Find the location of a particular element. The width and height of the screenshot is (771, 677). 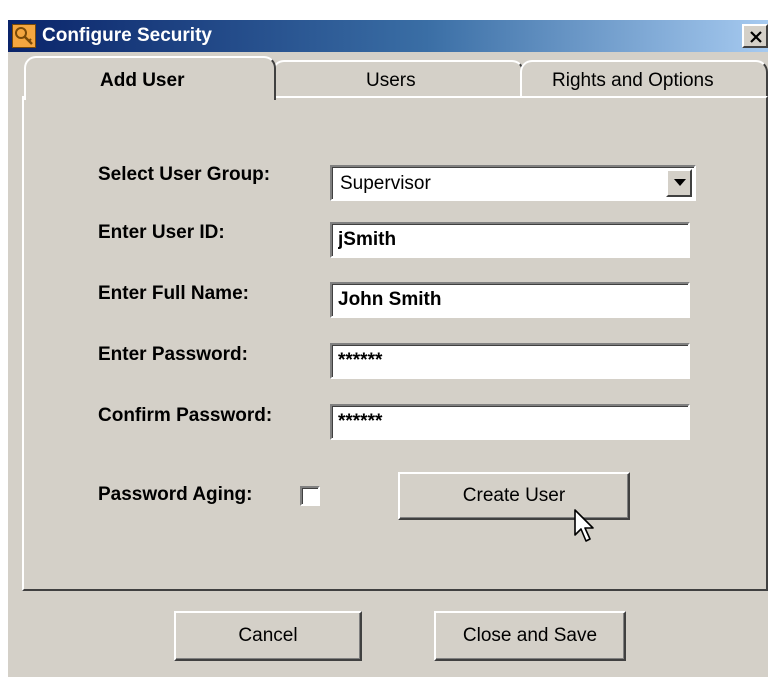

tab-rights-and-options: Rights and Options is located at coordinates (644, 79).